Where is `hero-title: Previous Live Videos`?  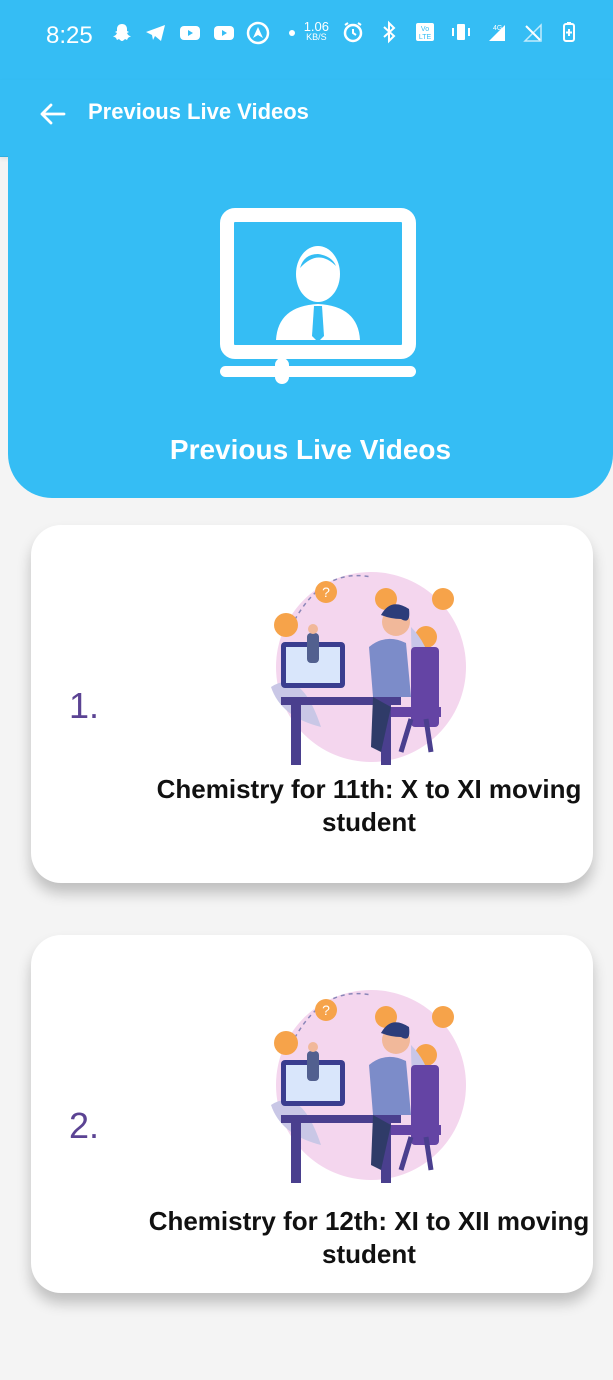 hero-title: Previous Live Videos is located at coordinates (310, 449).